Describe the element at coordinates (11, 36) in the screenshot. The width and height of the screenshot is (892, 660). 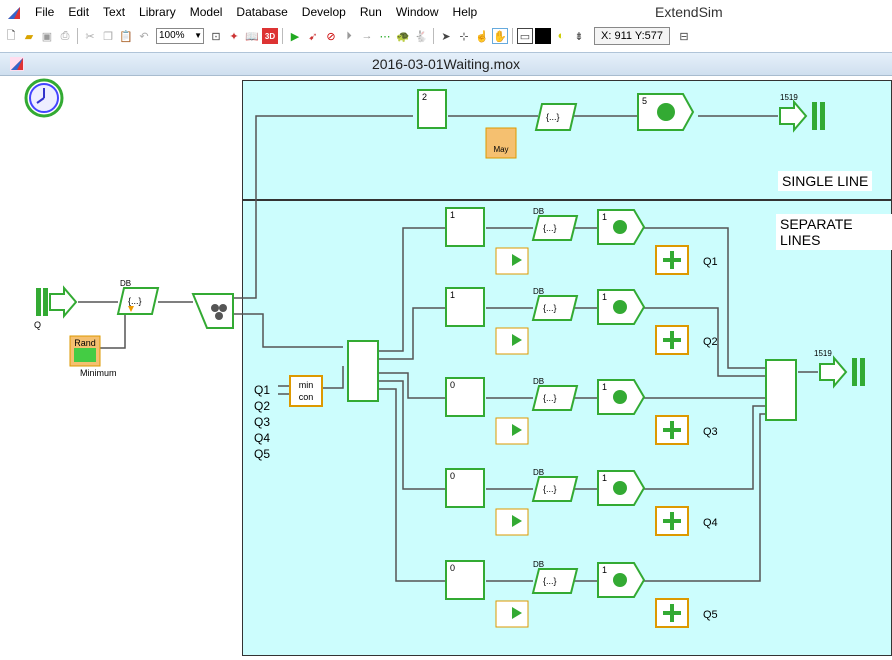
I see `new-icon: 🗋` at that location.